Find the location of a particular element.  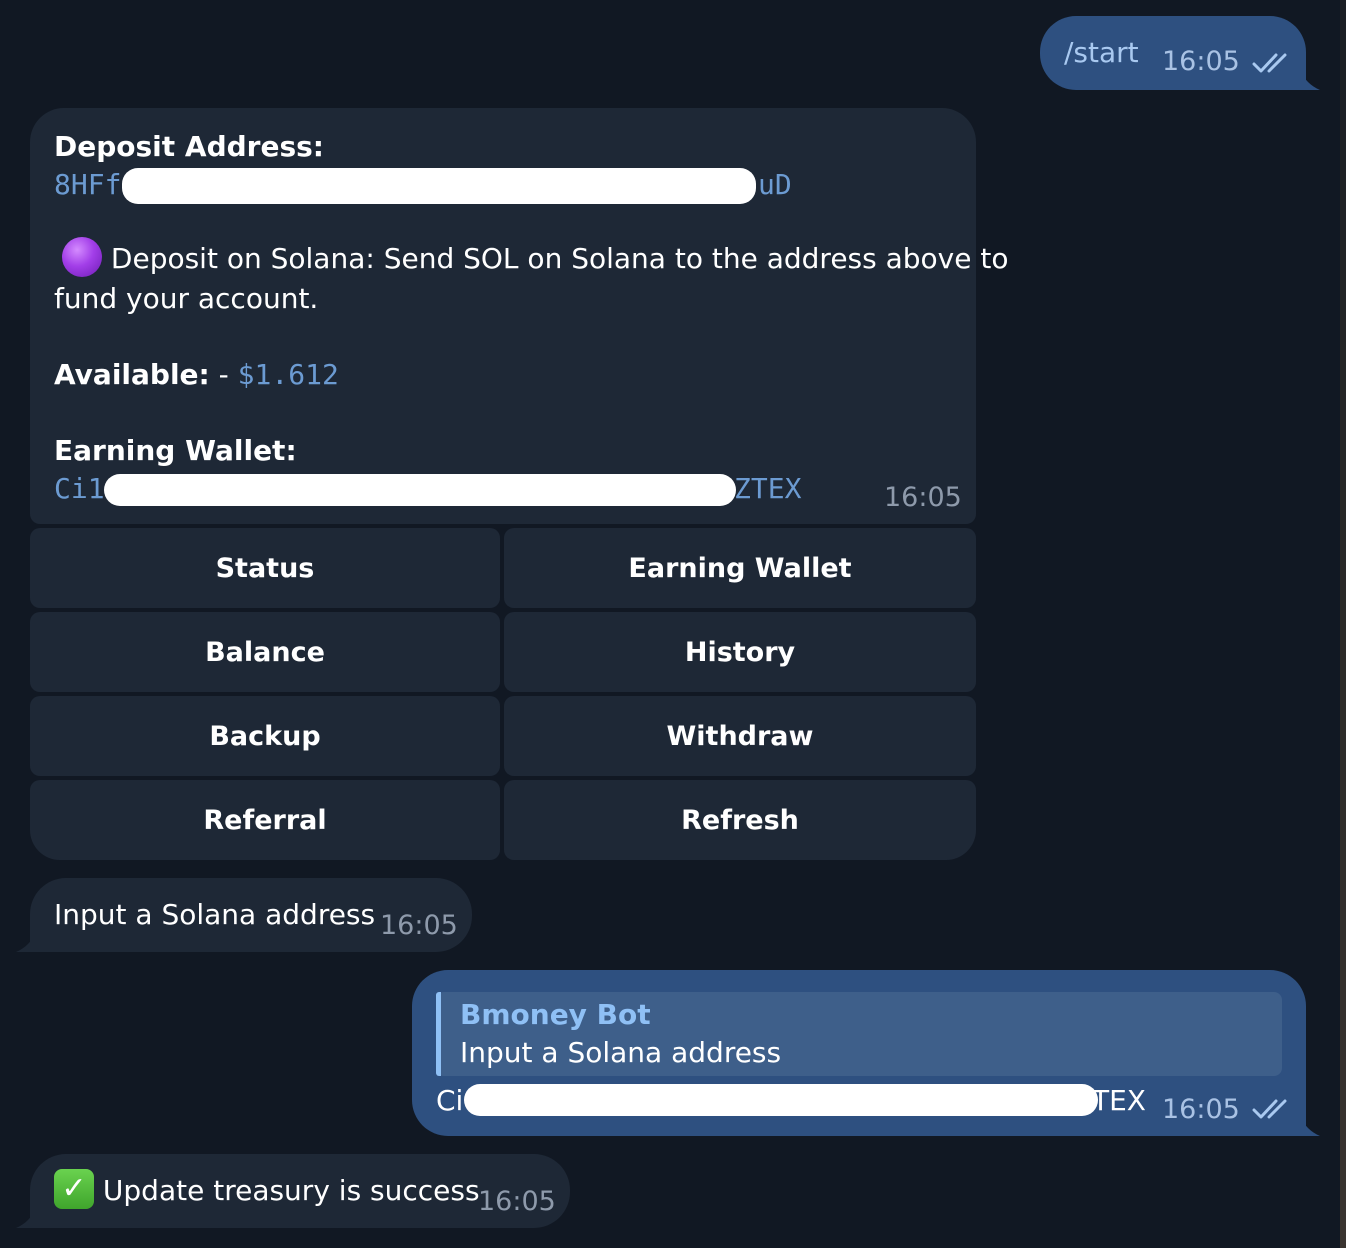

backup-button: Backup is located at coordinates (265, 736).